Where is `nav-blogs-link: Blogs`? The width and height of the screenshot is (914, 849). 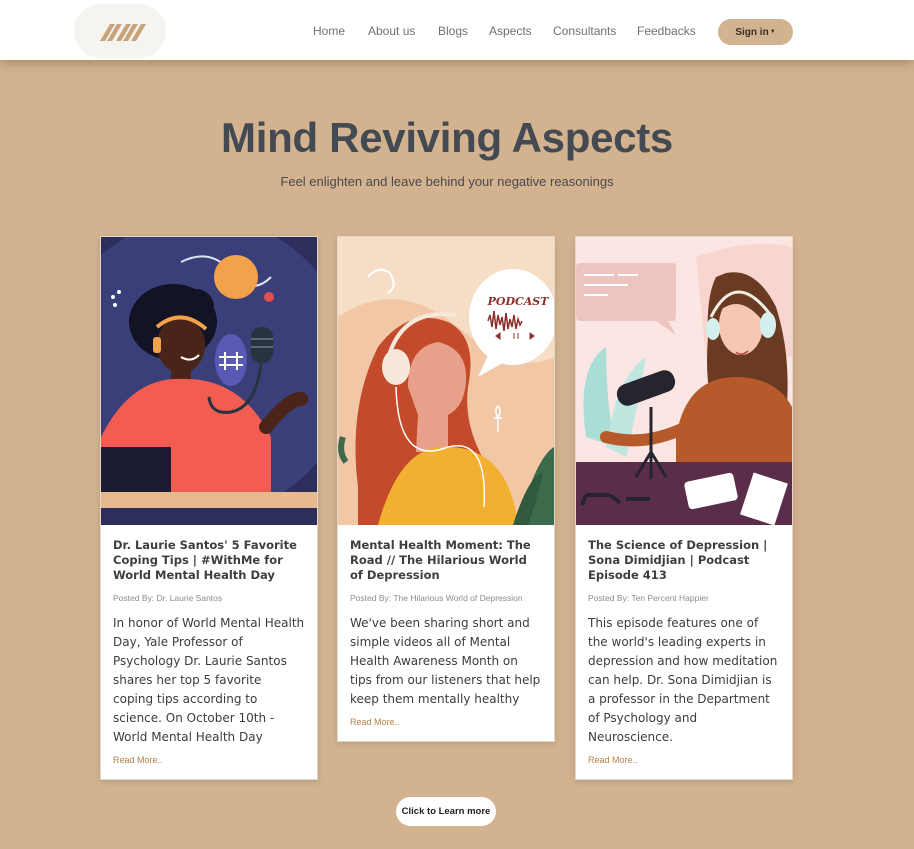 nav-blogs-link: Blogs is located at coordinates (453, 31).